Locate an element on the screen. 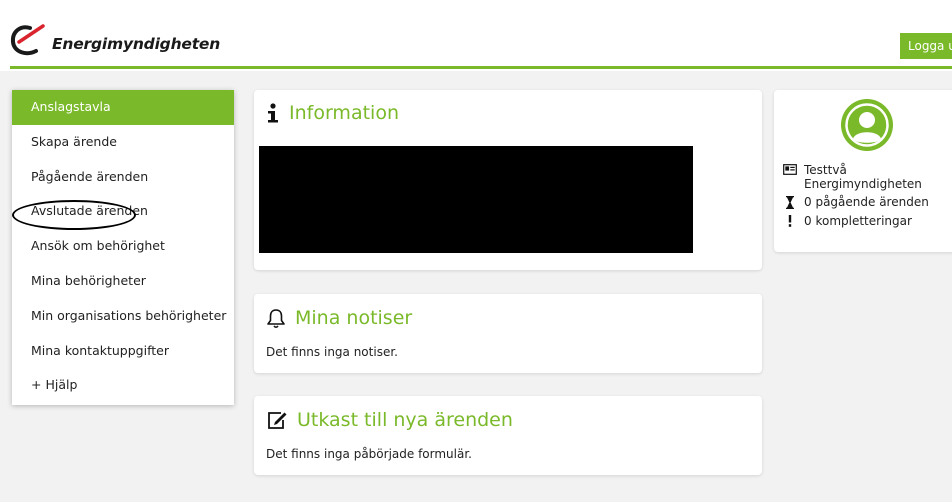 The width and height of the screenshot is (952, 502). sidebar-item-avslutade-arenden: Avslutade ärenden is located at coordinates (123, 211).